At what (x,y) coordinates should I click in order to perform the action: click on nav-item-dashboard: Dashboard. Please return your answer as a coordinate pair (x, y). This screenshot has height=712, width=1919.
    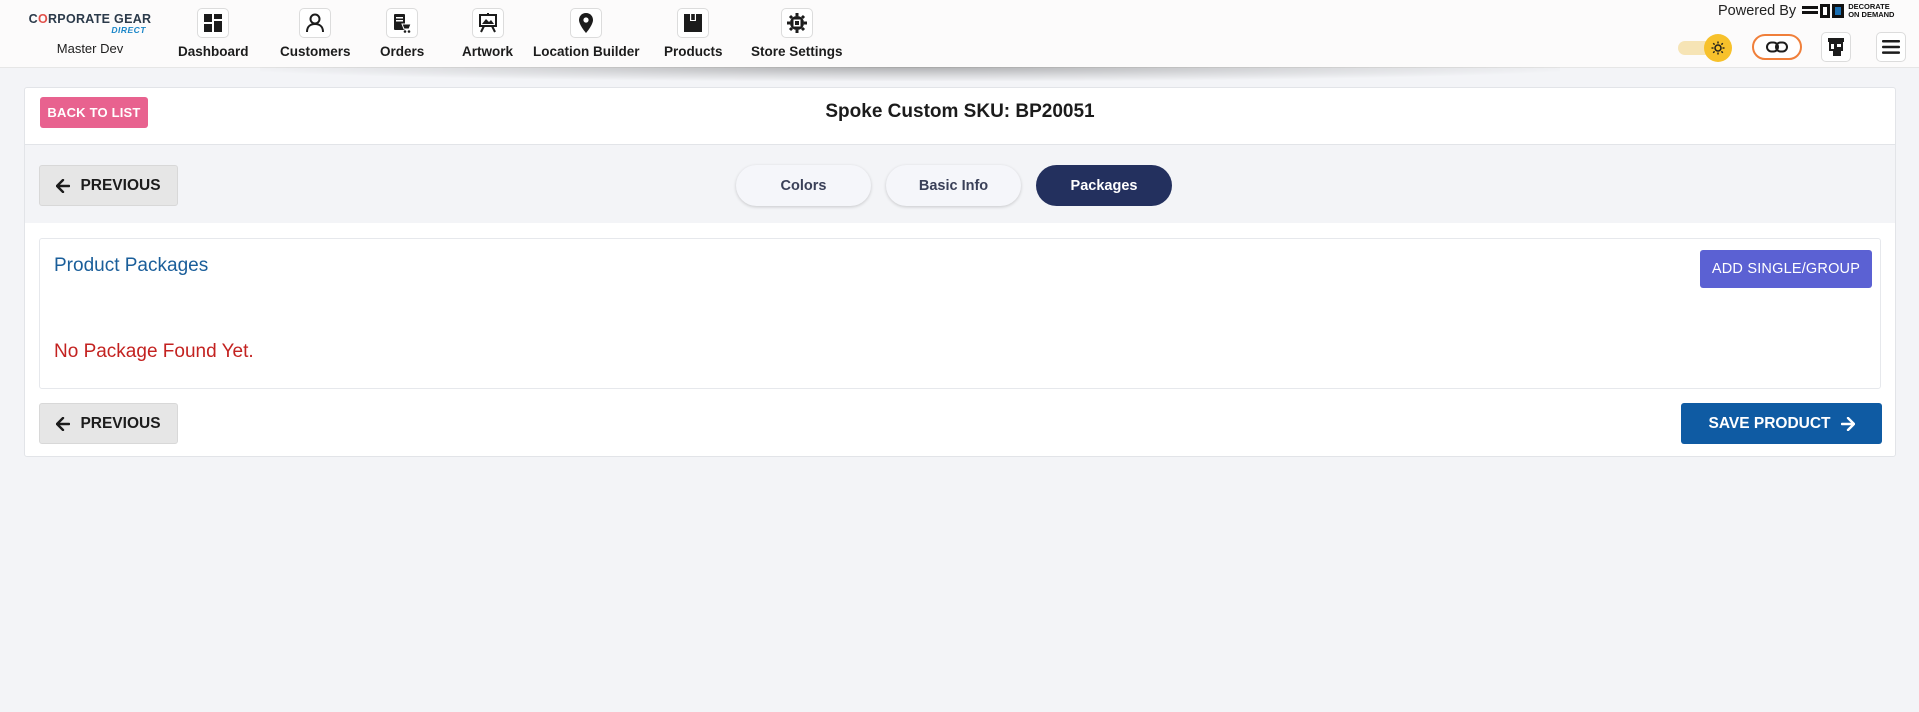
    Looking at the image, I should click on (213, 33).